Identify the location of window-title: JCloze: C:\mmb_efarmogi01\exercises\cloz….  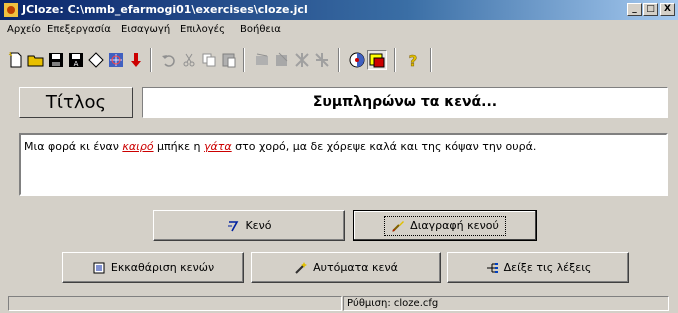
(165, 9).